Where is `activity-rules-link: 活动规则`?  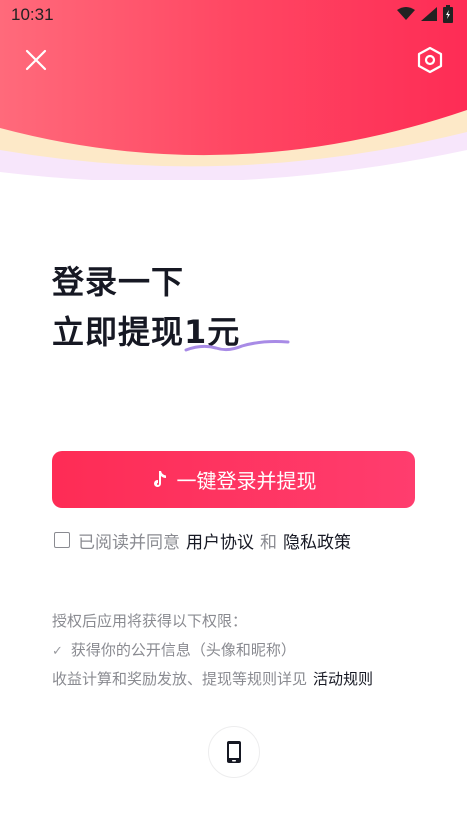 activity-rules-link: 活动规则 is located at coordinates (343, 679).